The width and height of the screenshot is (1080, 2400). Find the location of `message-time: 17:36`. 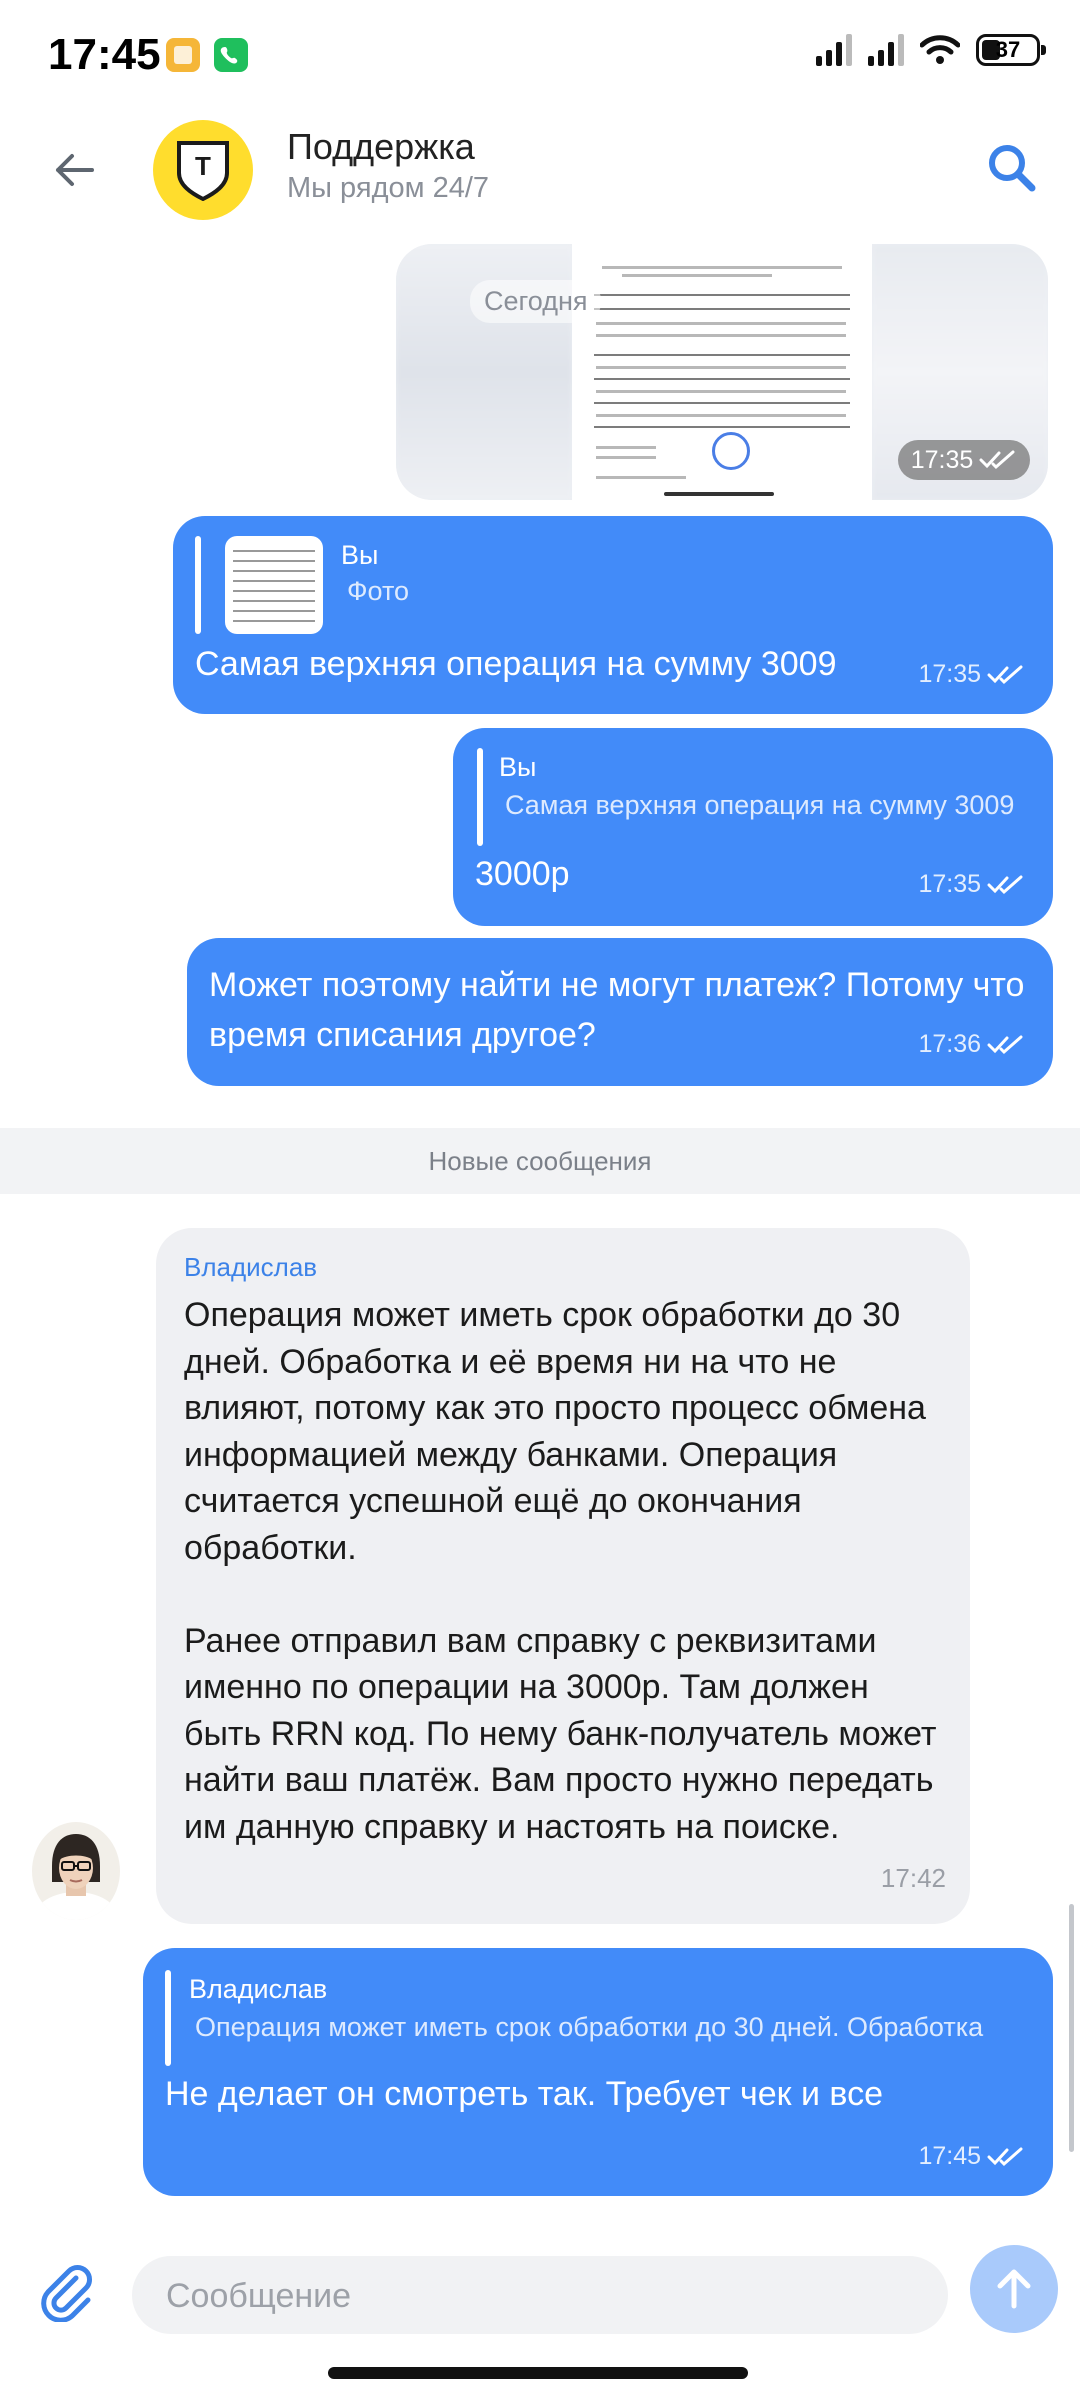

message-time: 17:36 is located at coordinates (971, 1044).